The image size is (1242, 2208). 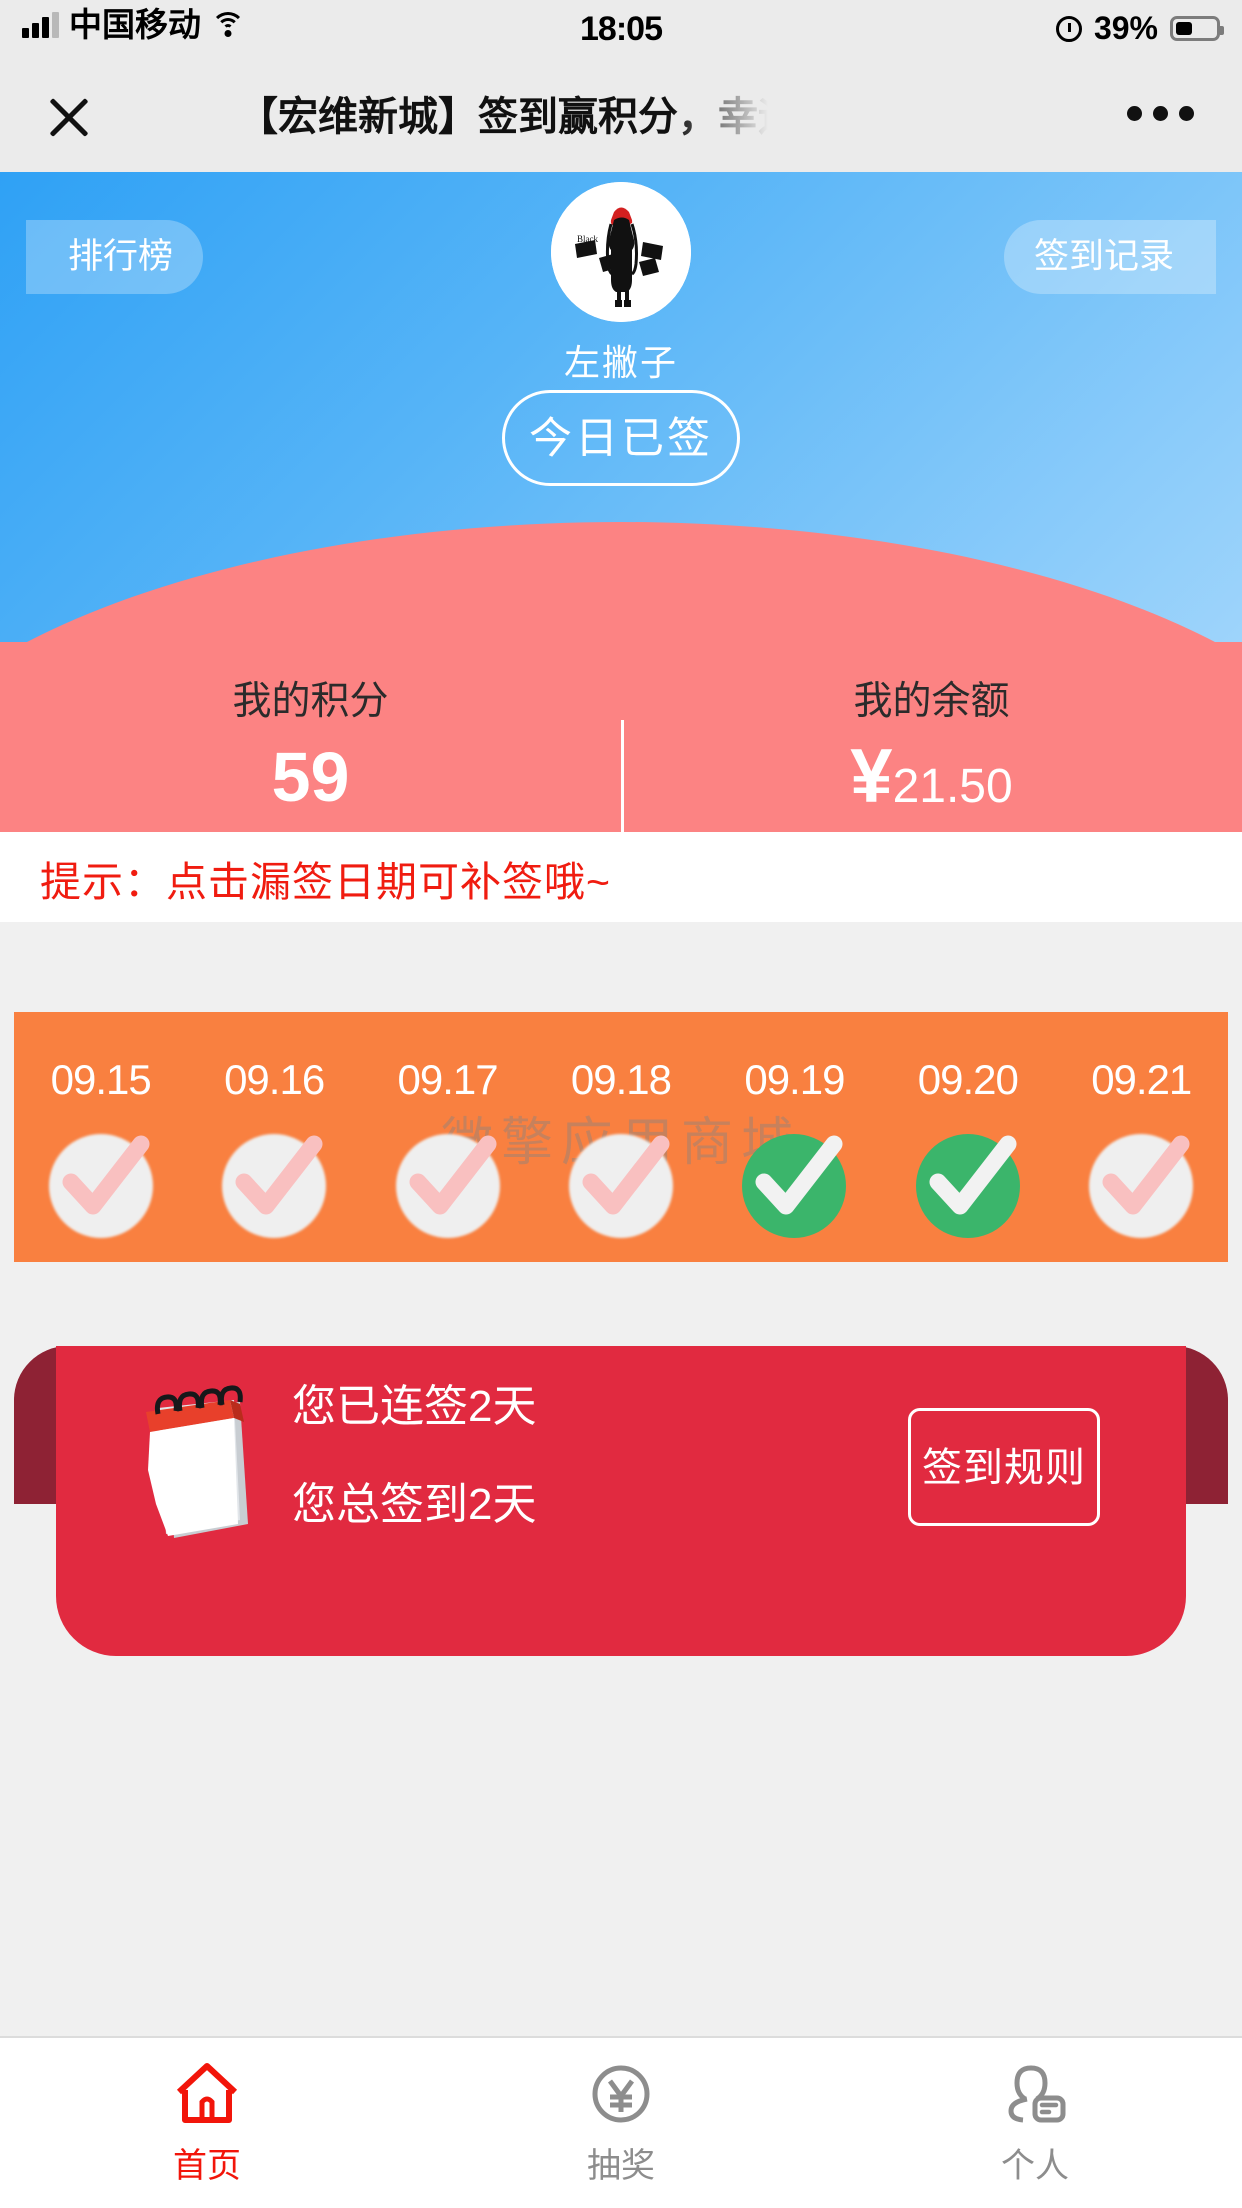 What do you see at coordinates (621, 582) in the screenshot?
I see `hero-curve-divider` at bounding box center [621, 582].